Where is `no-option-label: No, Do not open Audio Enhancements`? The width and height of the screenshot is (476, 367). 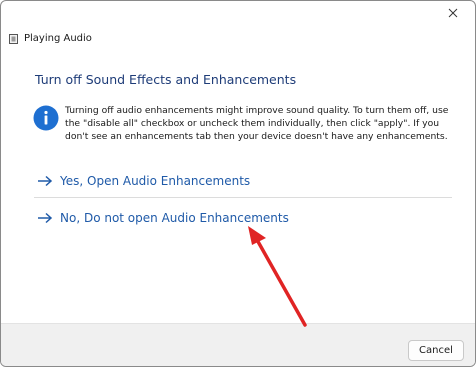
no-option-label: No, Do not open Audio Enhancements is located at coordinates (174, 218).